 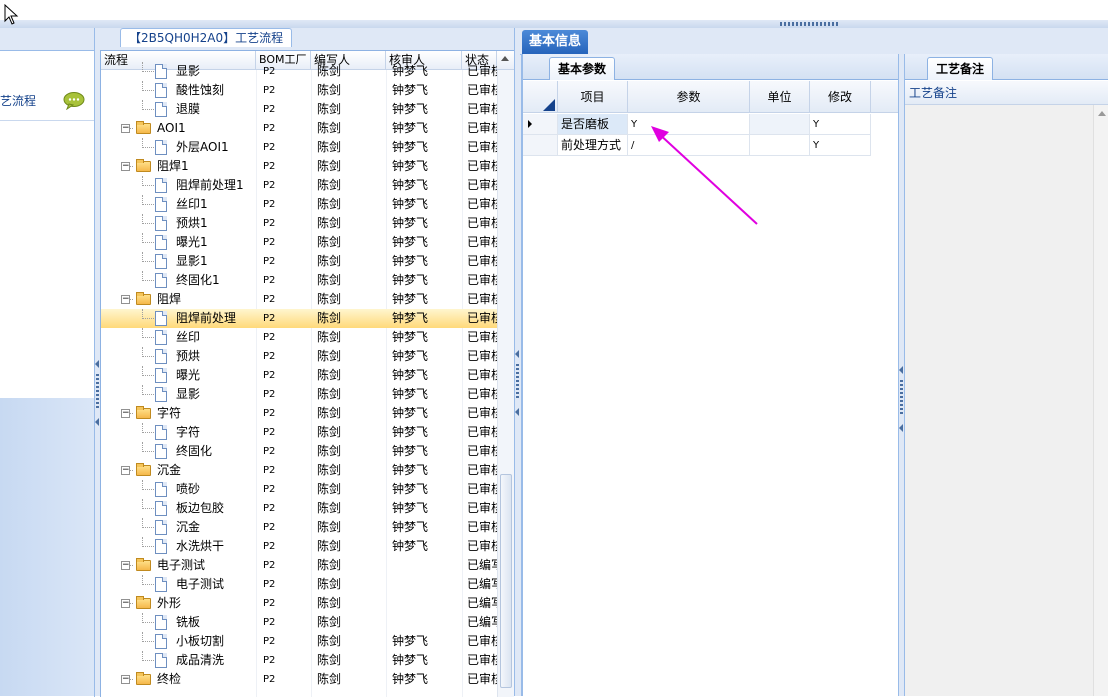 I want to click on tree-node-label: 终固化1, so click(x=198, y=280).